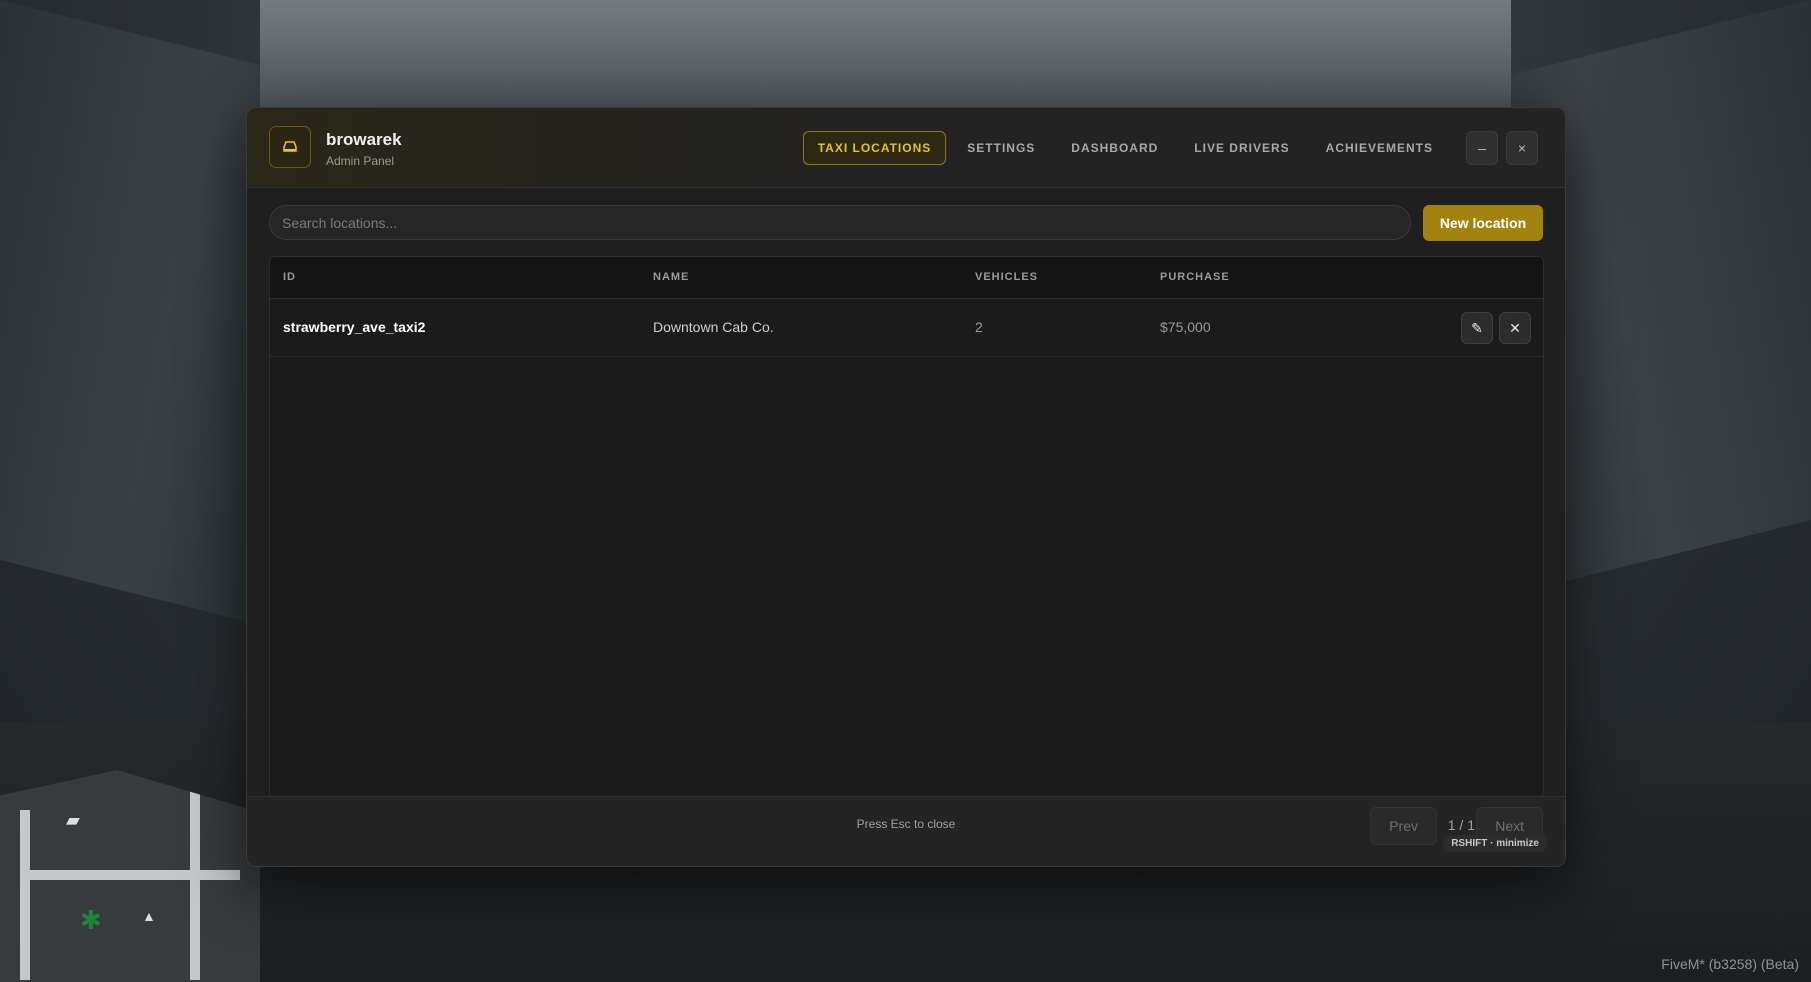 This screenshot has height=982, width=1811. Describe the element at coordinates (290, 147) in the screenshot. I see `taxi-icon` at that location.